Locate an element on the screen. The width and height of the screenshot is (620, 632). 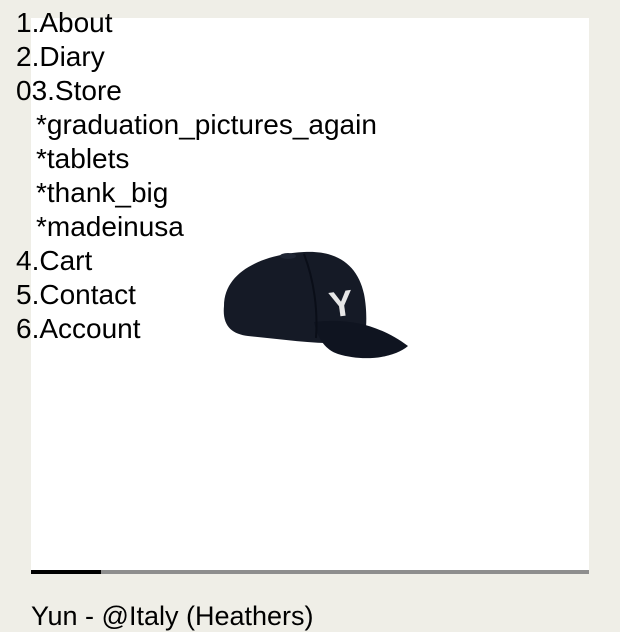
nav-subitem-tablets: *tablets is located at coordinates (196, 159).